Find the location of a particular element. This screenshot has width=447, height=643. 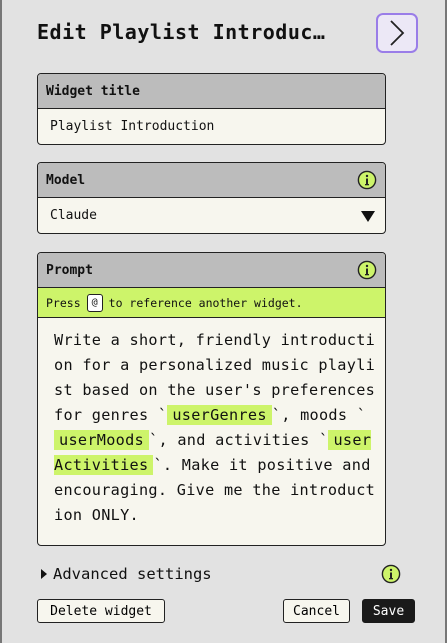

prompt-header: Prompt is located at coordinates (211, 270).